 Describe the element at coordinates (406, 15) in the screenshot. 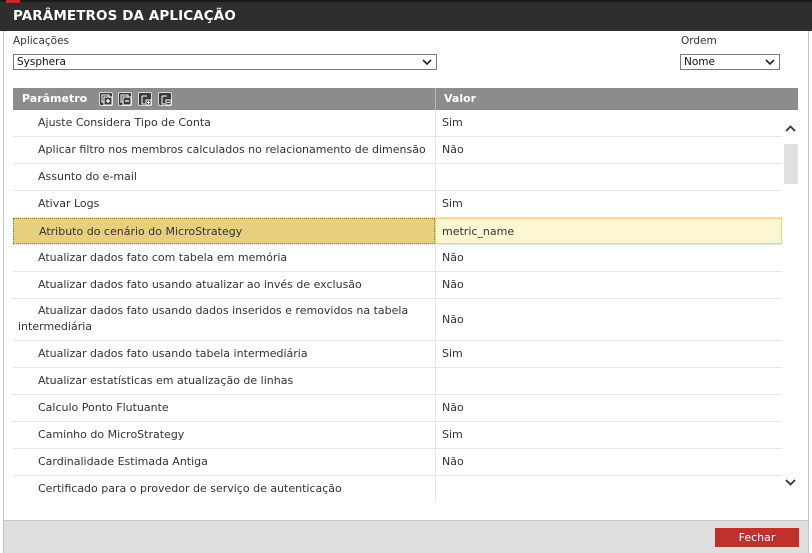

I see `title-bar: PARÂMETROS DA APLICAÇÃO` at that location.